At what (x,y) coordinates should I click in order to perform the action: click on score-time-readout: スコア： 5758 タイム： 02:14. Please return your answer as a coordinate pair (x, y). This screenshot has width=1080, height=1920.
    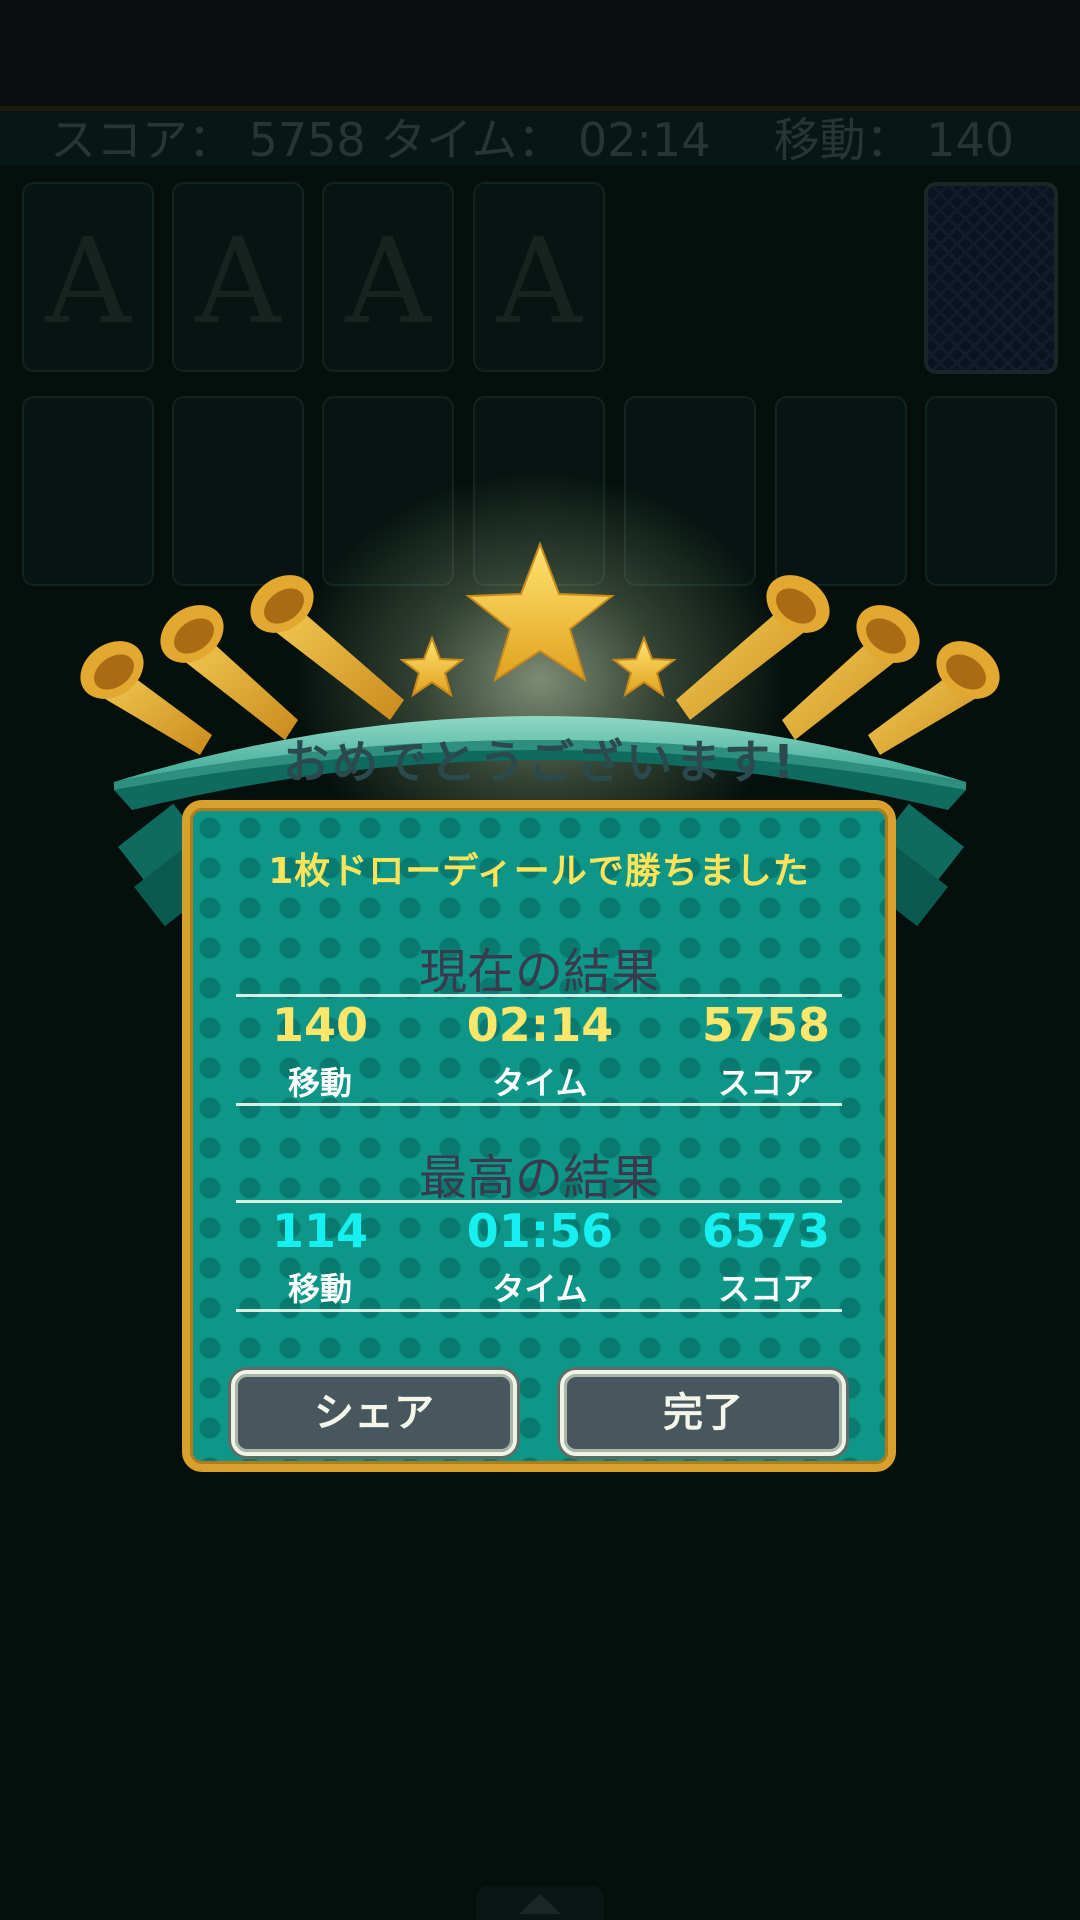
    Looking at the image, I should click on (380, 140).